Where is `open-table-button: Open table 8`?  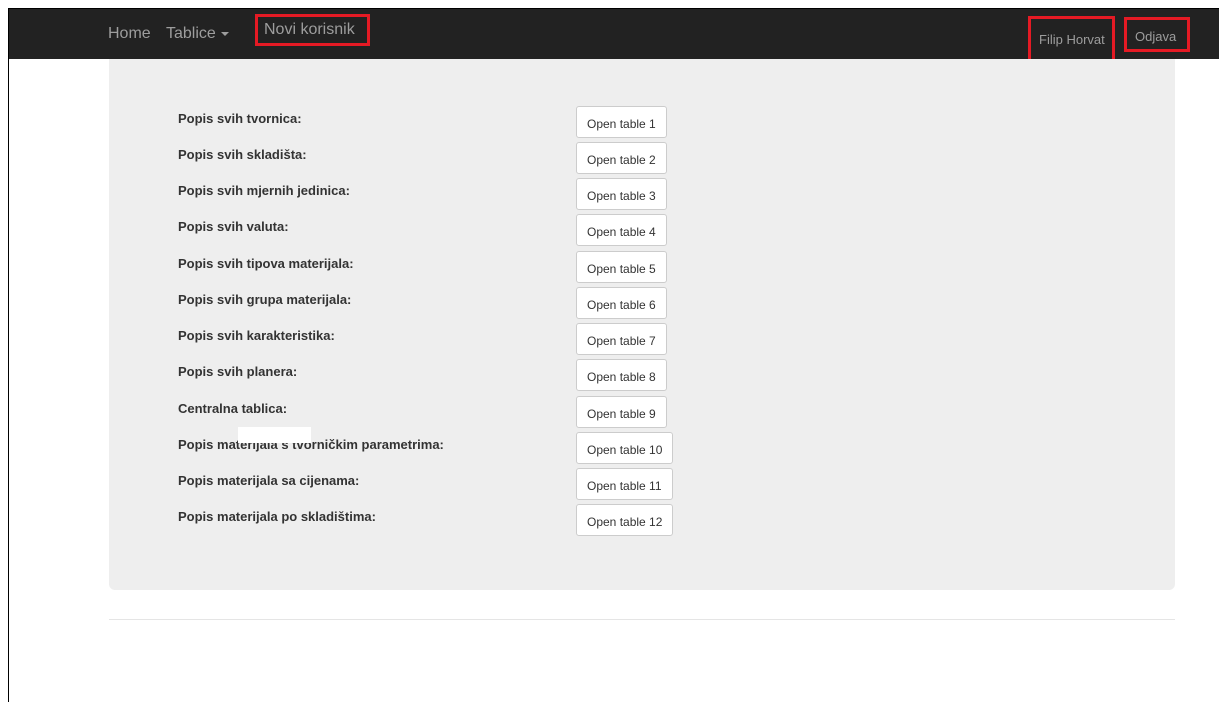 open-table-button: Open table 8 is located at coordinates (621, 375).